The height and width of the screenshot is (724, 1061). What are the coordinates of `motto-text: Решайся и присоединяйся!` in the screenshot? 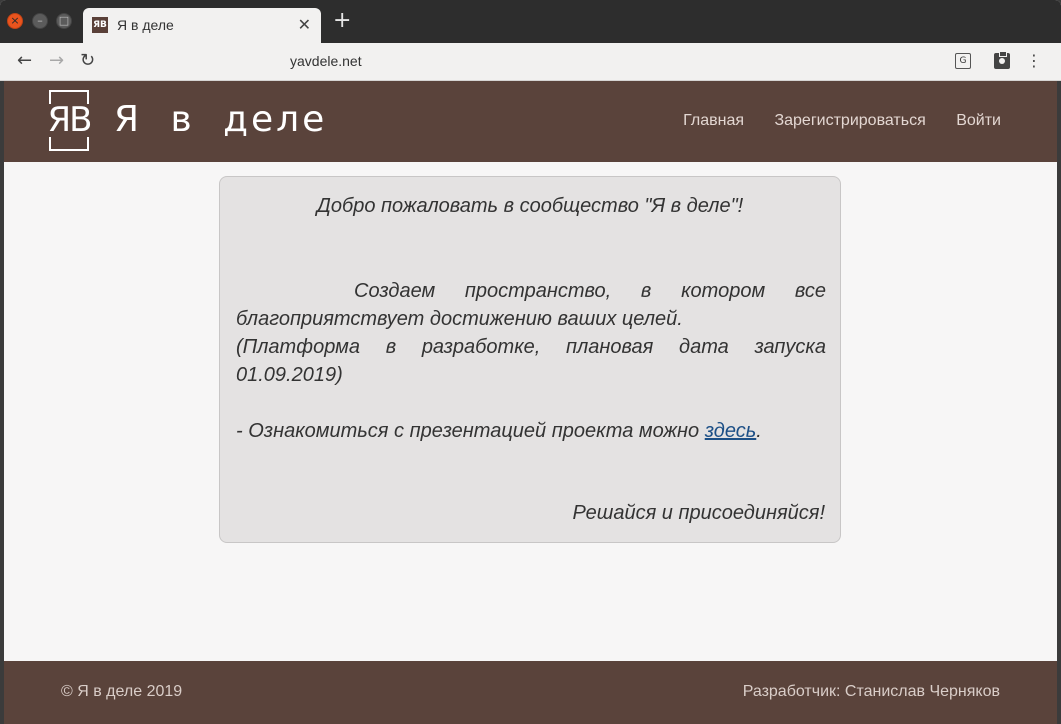 It's located at (698, 513).